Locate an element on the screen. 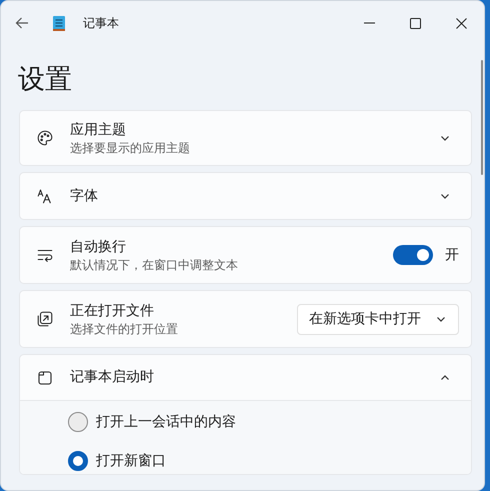  window-title: 记事本 is located at coordinates (101, 23).